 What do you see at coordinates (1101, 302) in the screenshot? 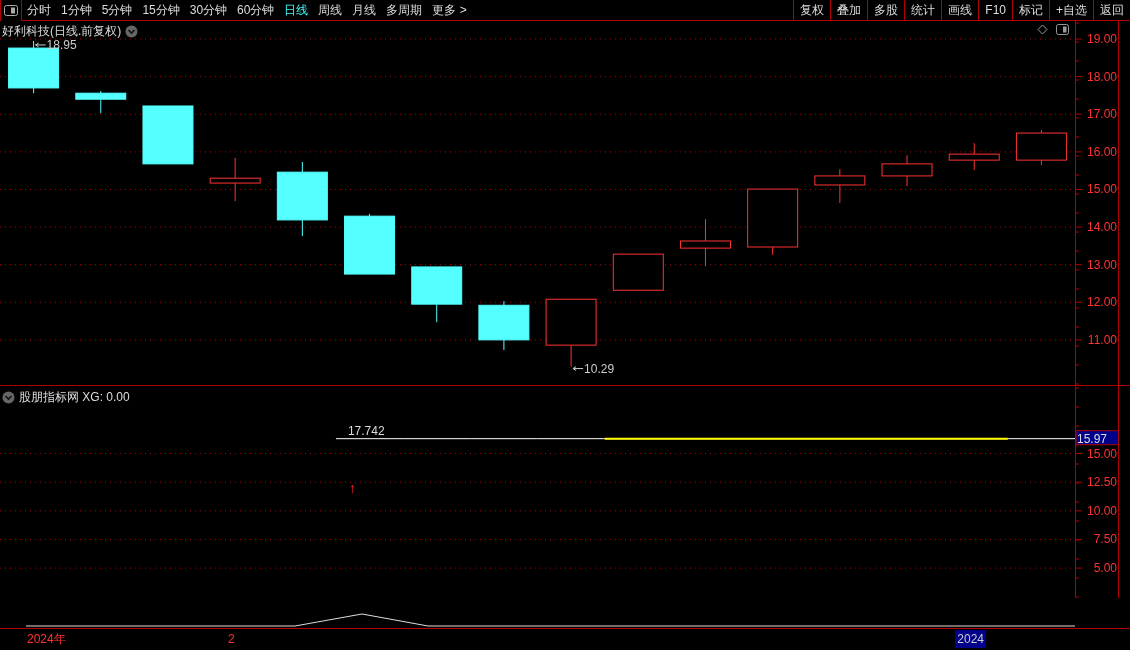
I see `axis-label: 12.00` at bounding box center [1101, 302].